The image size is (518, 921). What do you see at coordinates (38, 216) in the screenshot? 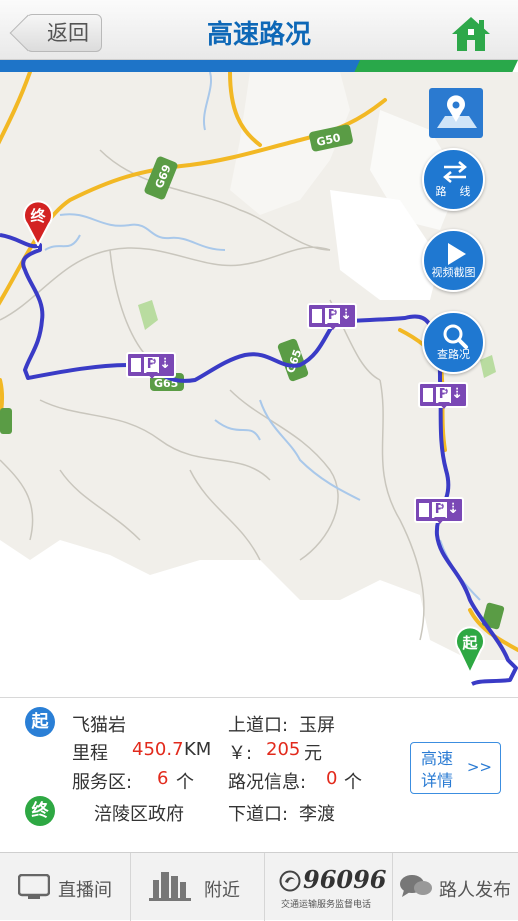
I see `end-marker-label: 终` at bounding box center [38, 216].